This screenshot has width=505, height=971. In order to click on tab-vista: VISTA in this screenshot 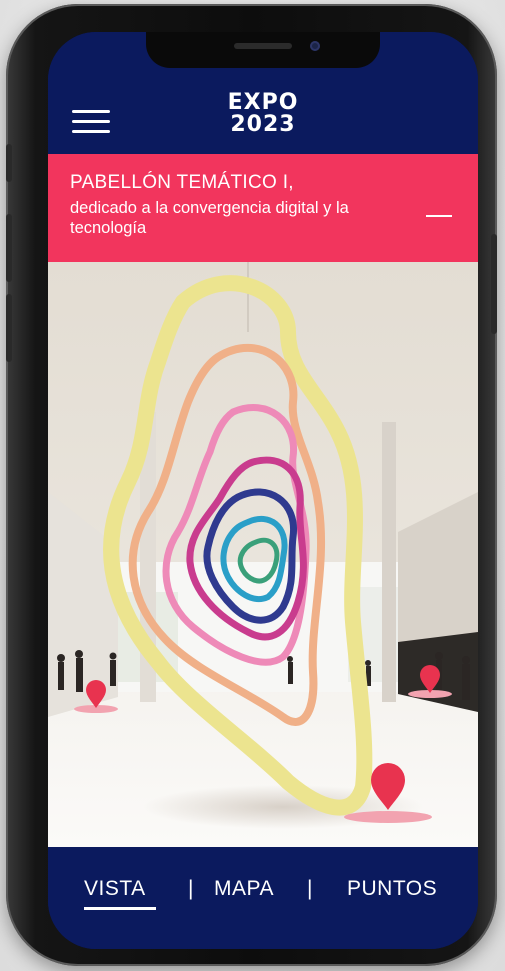, I will do `click(115, 889)`.